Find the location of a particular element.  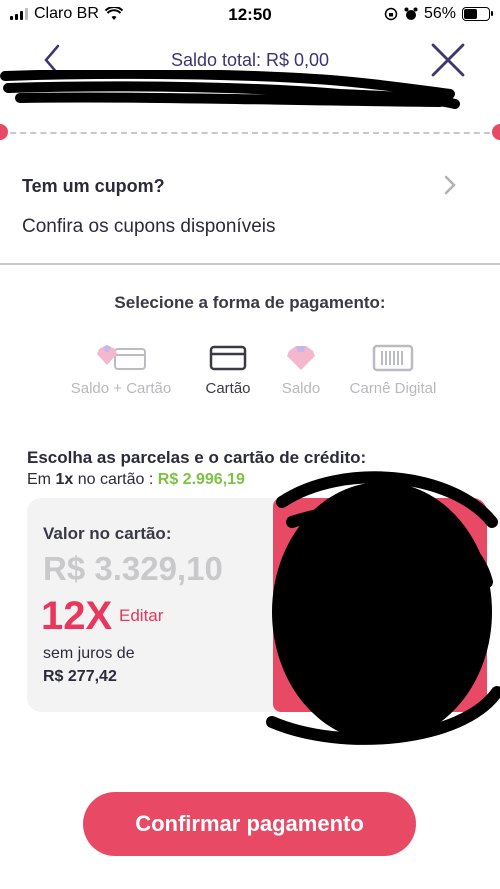

method-saldo-cartao: Saldo + Cartão is located at coordinates (121, 368).